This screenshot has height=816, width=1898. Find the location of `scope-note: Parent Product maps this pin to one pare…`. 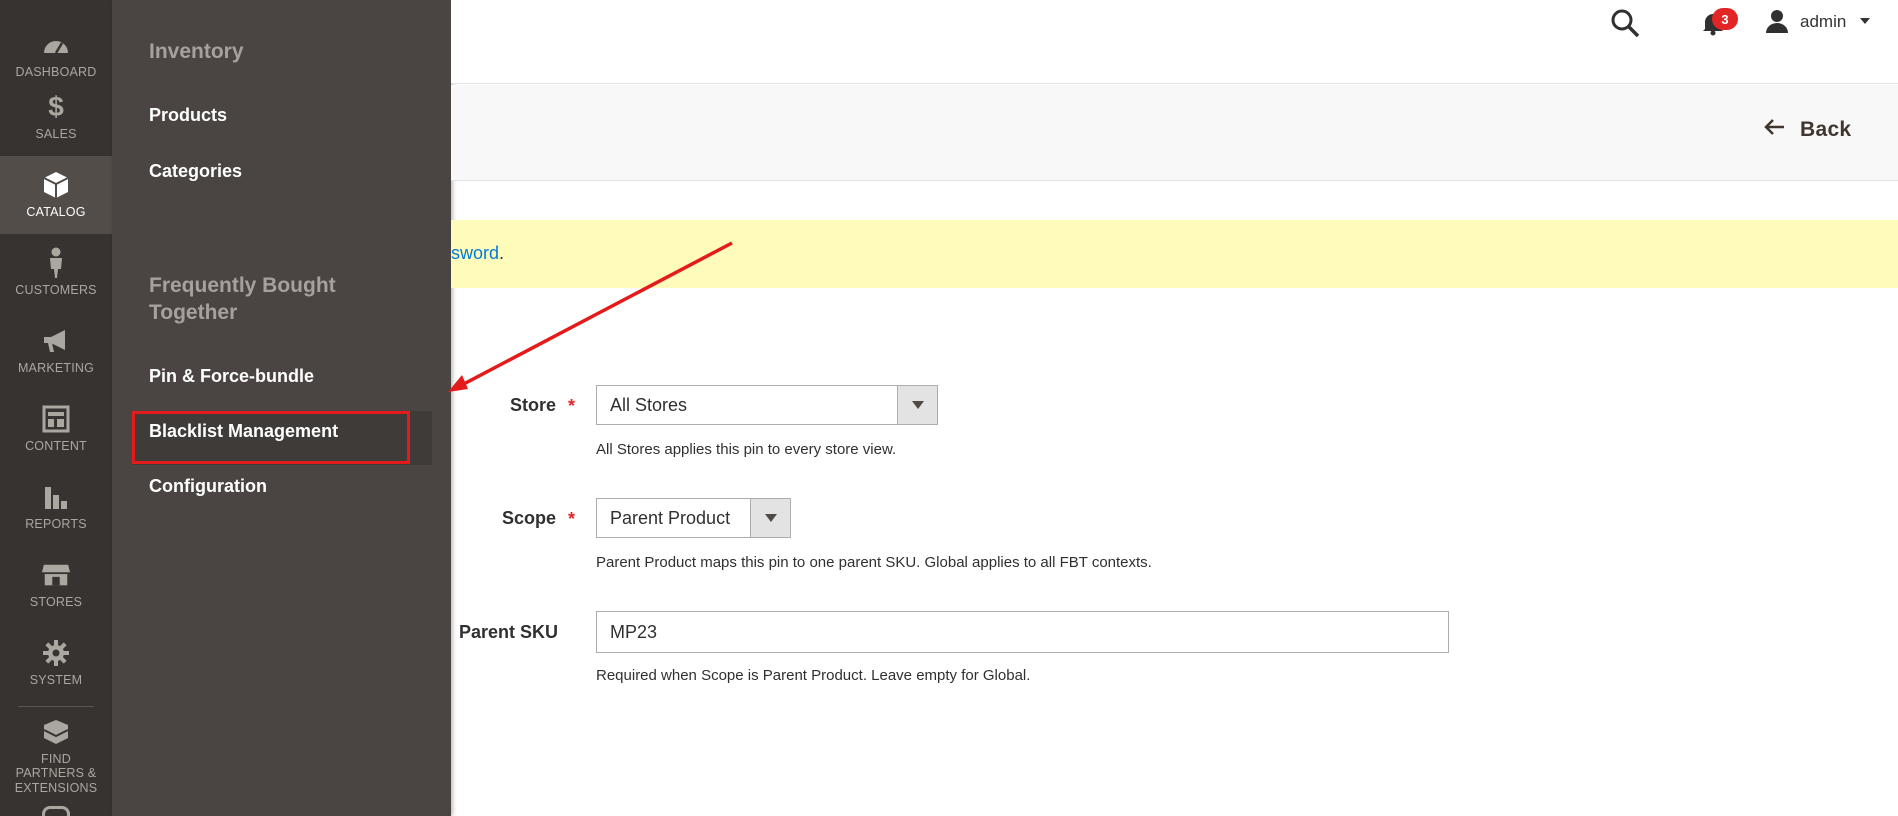

scope-note: Parent Product maps this pin to one pare… is located at coordinates (874, 562).